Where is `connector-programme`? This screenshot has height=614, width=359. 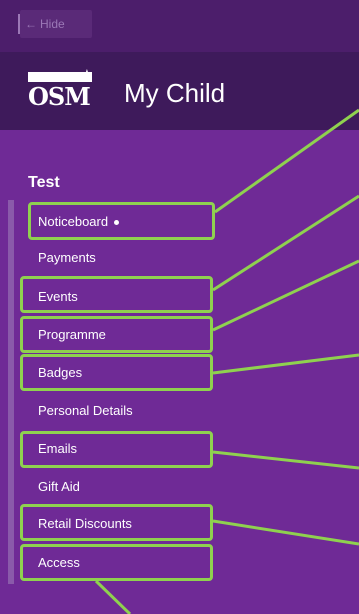 connector-programme is located at coordinates (285, 295).